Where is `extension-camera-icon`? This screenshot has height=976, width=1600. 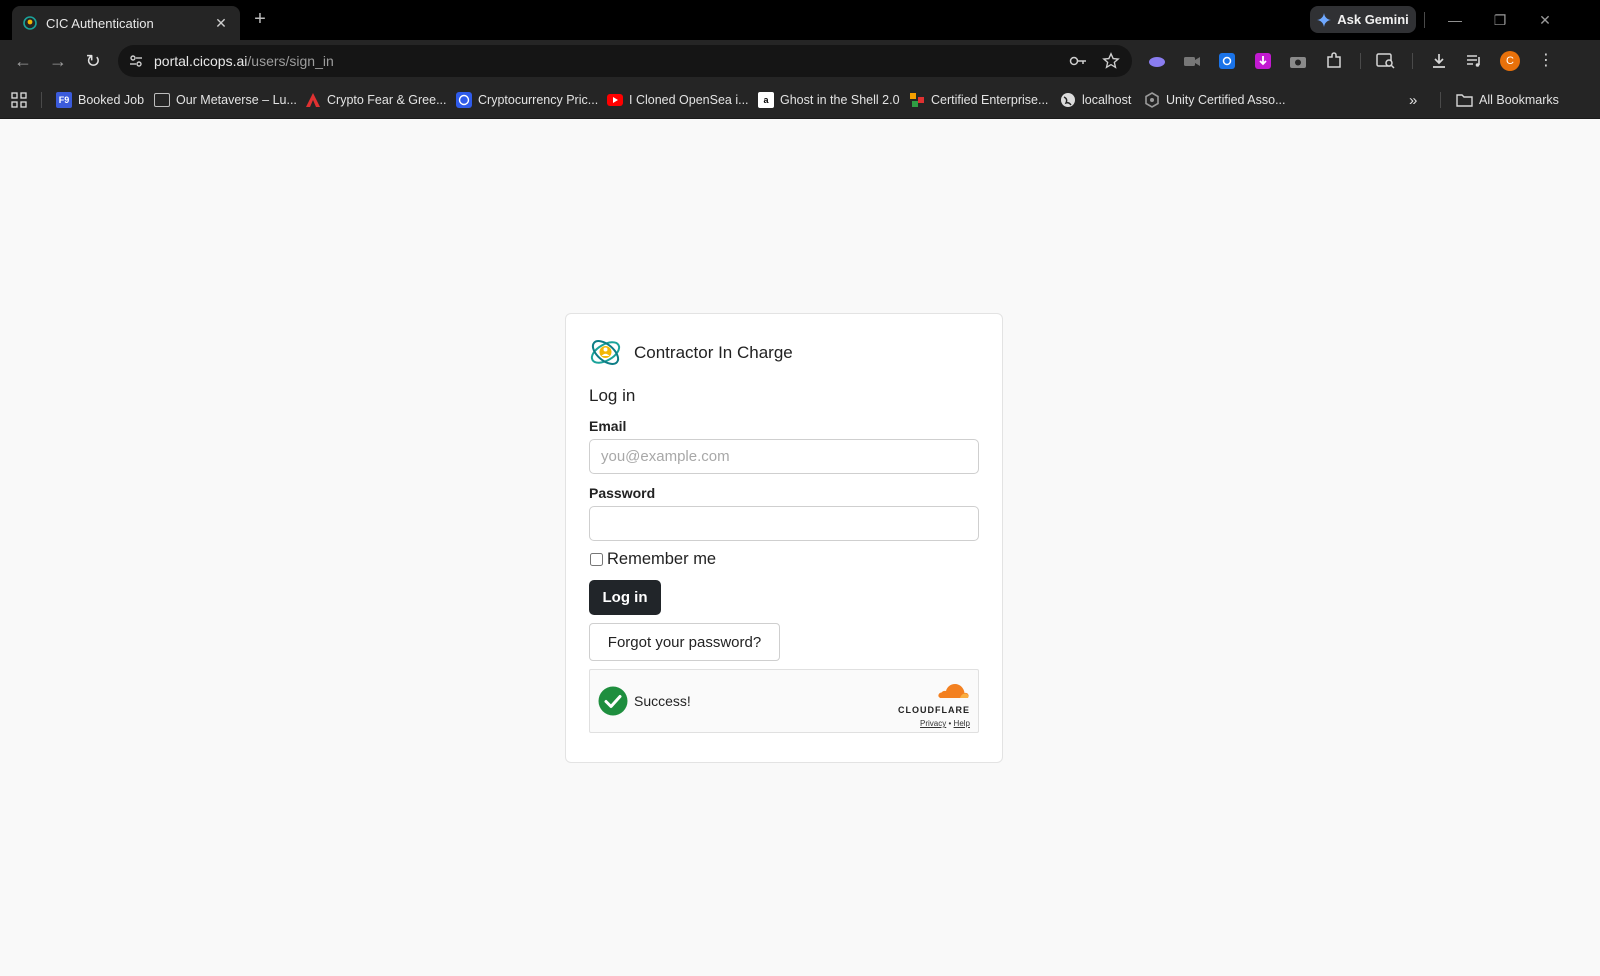
extension-camera-icon is located at coordinates (1298, 61).